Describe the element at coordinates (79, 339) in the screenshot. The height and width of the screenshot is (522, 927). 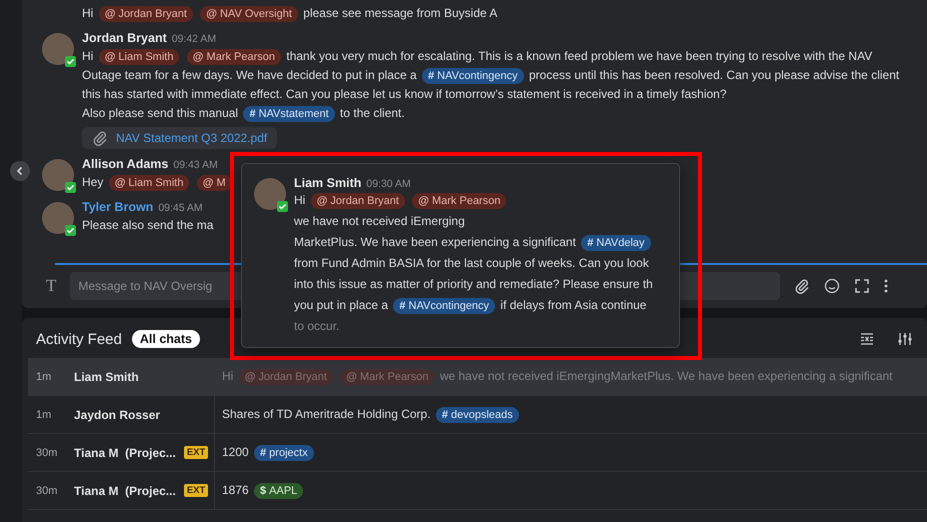
I see `panel-title: Activity Feed` at that location.